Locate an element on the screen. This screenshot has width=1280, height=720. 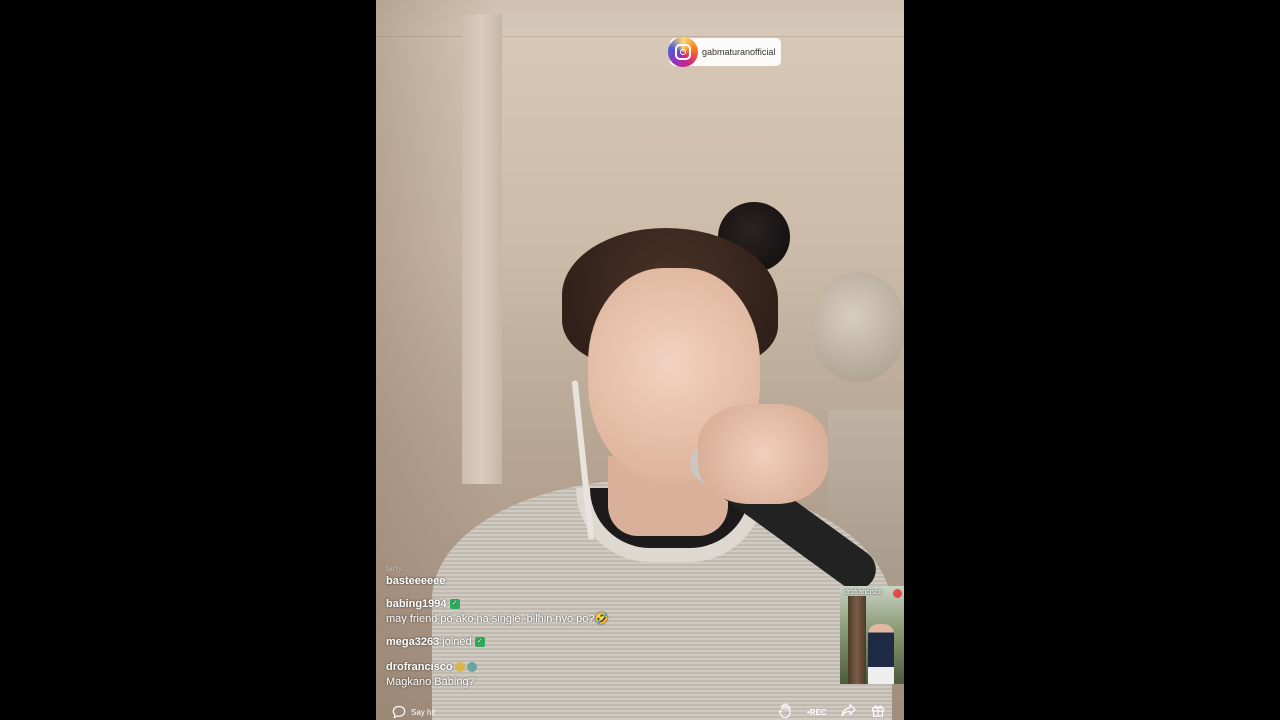
guest-video-pip: drofrancisco is located at coordinates (872, 635).